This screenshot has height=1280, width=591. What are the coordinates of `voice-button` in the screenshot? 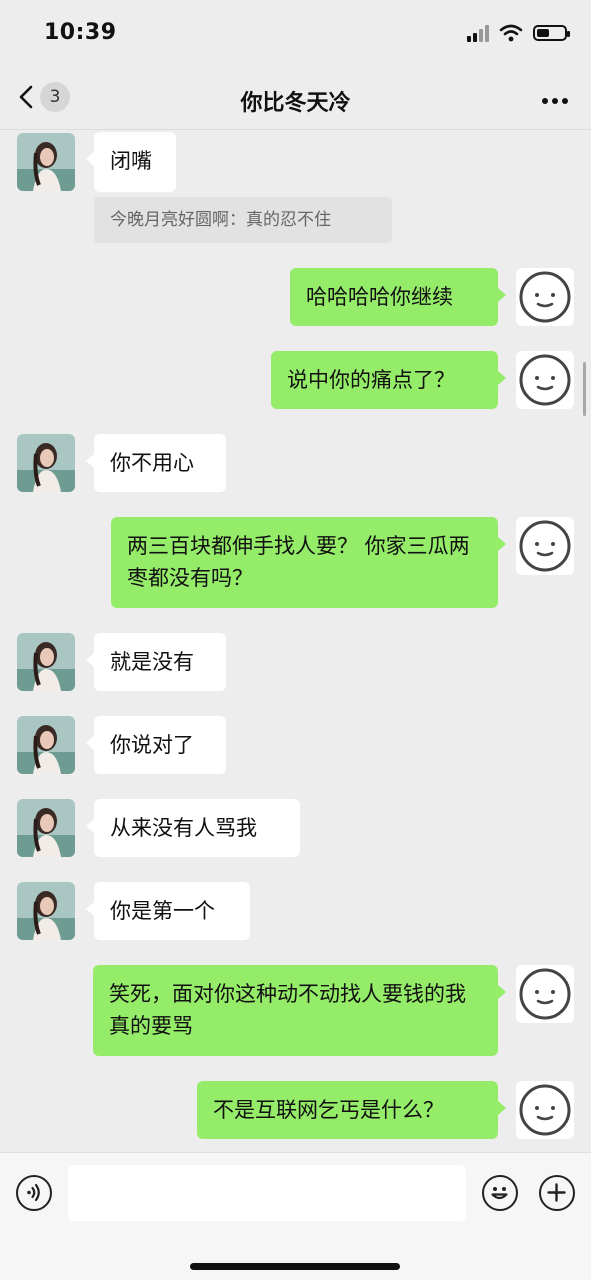 It's located at (34, 1193).